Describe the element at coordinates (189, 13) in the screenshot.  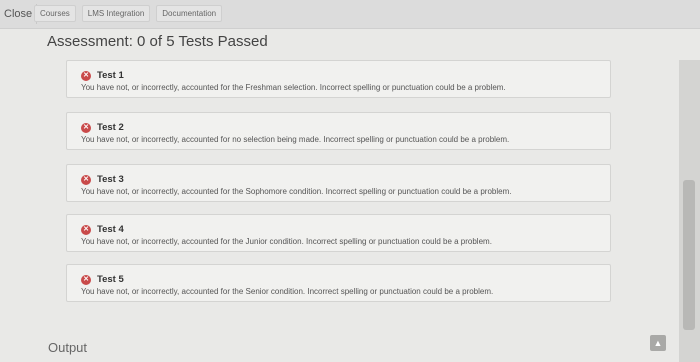
I see `nav-documentation: Documentation` at that location.